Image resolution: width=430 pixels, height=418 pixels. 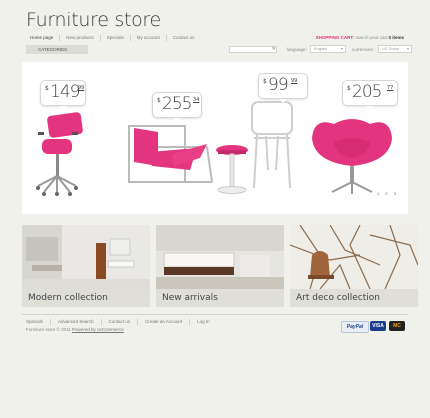 What do you see at coordinates (196, 100) in the screenshot?
I see `price-cents: 34` at bounding box center [196, 100].